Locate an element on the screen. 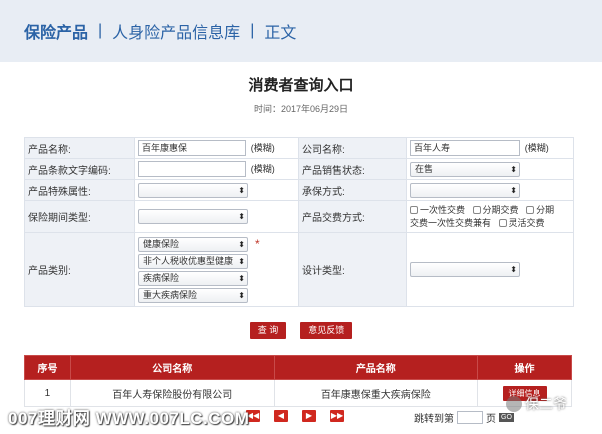  period-type-select: ⬍ is located at coordinates (193, 216).